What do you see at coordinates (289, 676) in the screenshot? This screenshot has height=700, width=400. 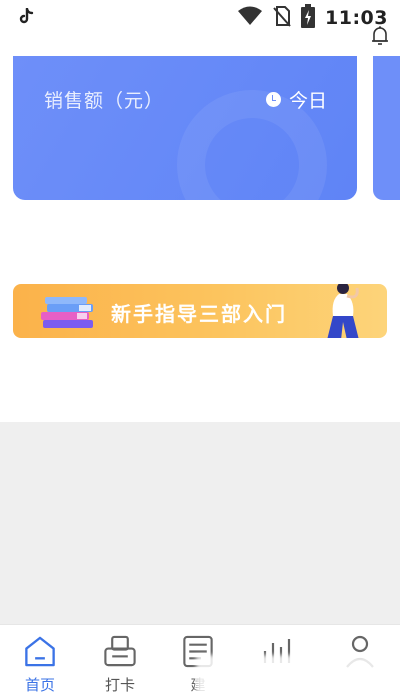 I see `obscured-region` at bounding box center [289, 676].